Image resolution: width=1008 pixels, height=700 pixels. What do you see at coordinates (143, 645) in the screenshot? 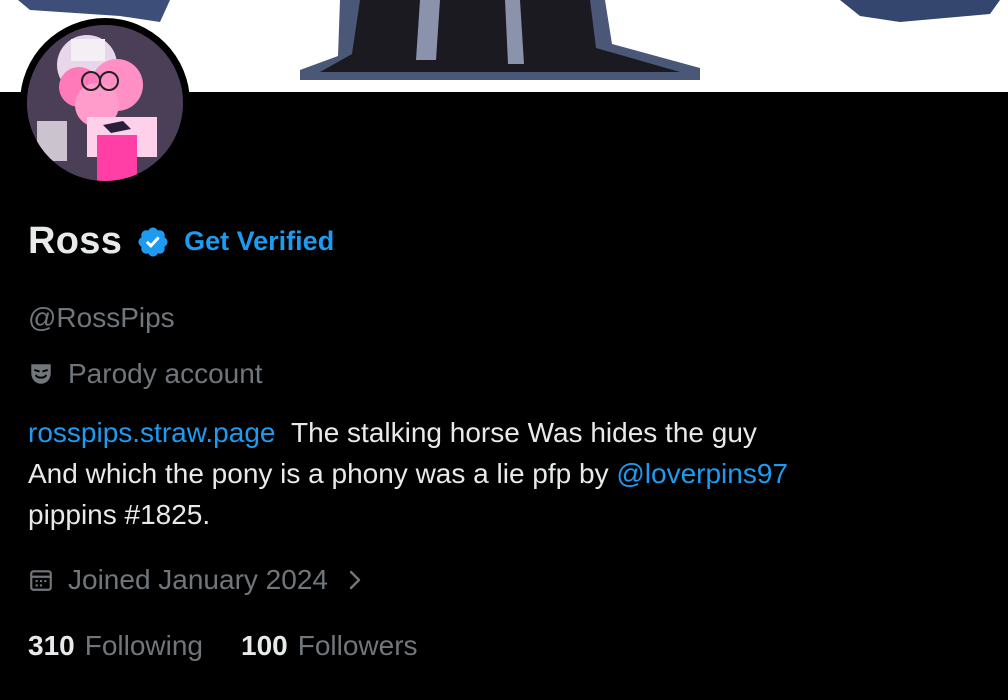
I see `following-label: Following` at bounding box center [143, 645].